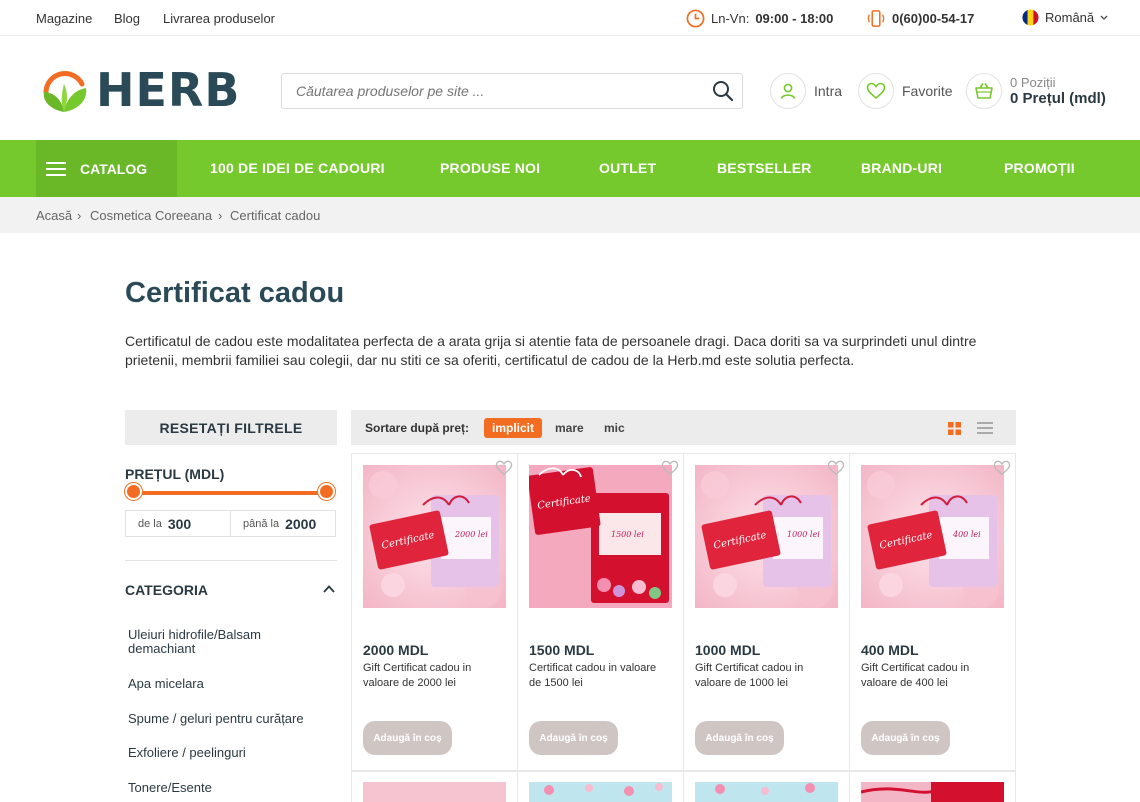 This screenshot has width=1140, height=802. What do you see at coordinates (766, 536) in the screenshot?
I see `product-image: 1000 lei Certificate` at bounding box center [766, 536].